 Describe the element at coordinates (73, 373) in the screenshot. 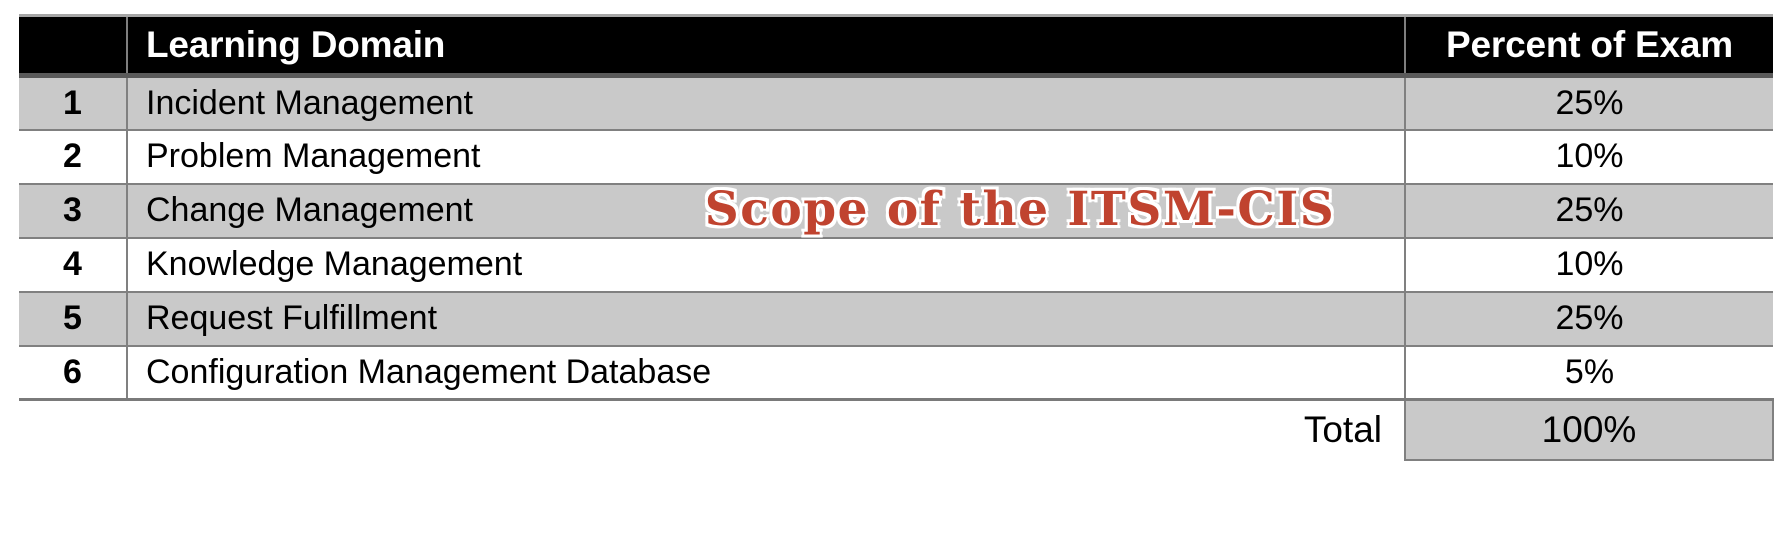

I see `row-number: 6` at that location.